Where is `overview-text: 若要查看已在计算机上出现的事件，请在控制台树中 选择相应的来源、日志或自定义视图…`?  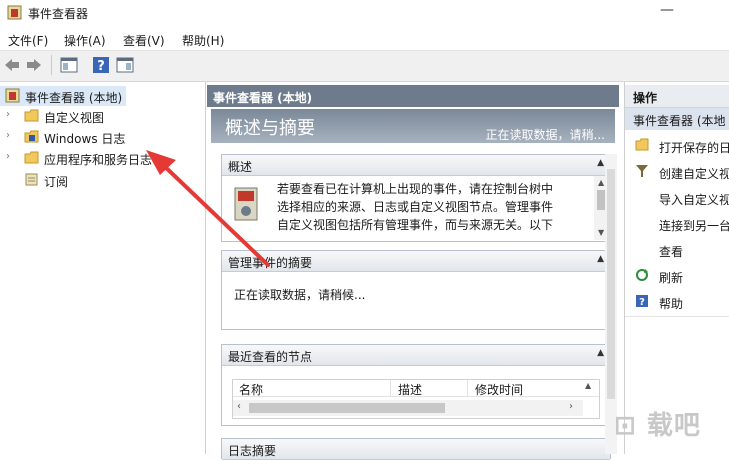 overview-text: 若要查看已在计算机上出现的事件，请在控制台树中 选择相应的来源、日志或自定义视图… is located at coordinates (433, 209).